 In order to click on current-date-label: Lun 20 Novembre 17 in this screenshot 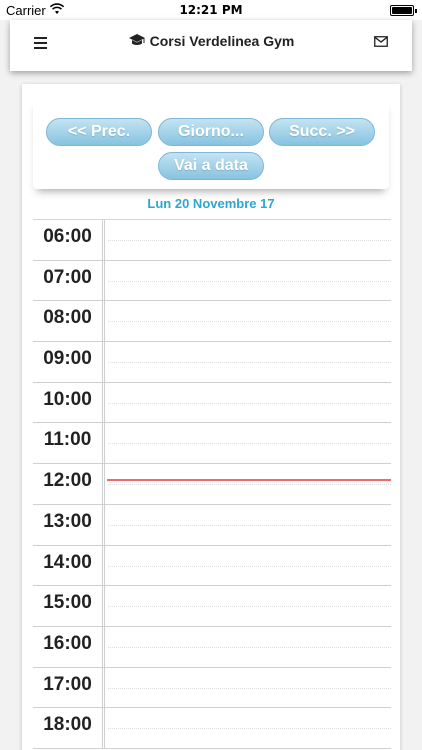, I will do `click(211, 203)`.